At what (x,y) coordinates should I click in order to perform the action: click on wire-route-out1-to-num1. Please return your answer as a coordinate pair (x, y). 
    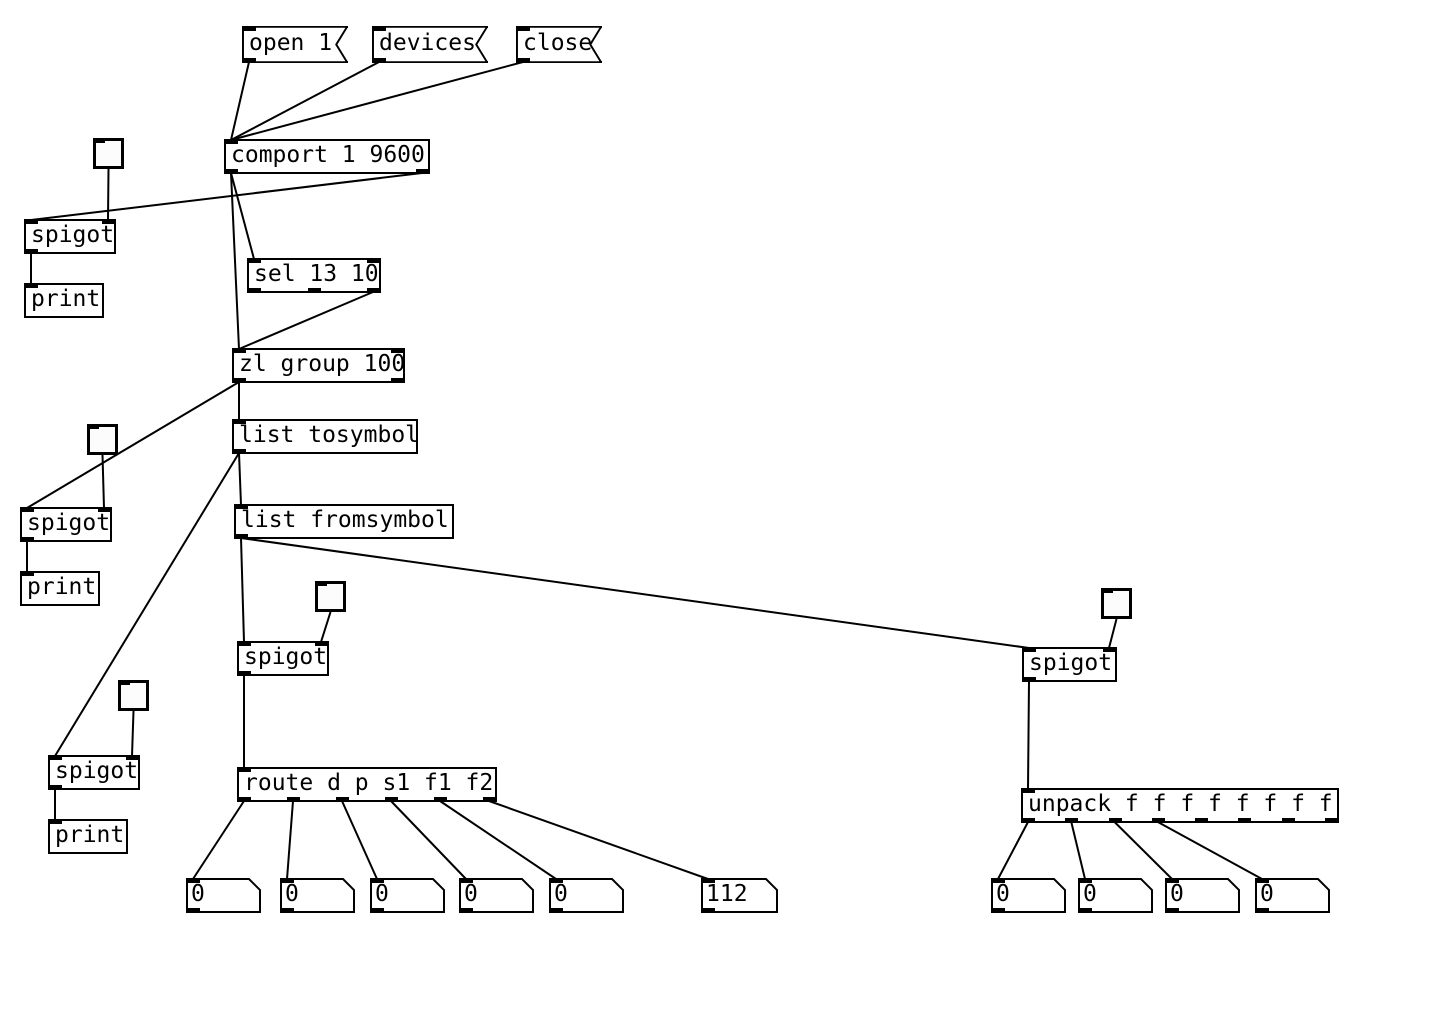
    Looking at the image, I should click on (218, 840).